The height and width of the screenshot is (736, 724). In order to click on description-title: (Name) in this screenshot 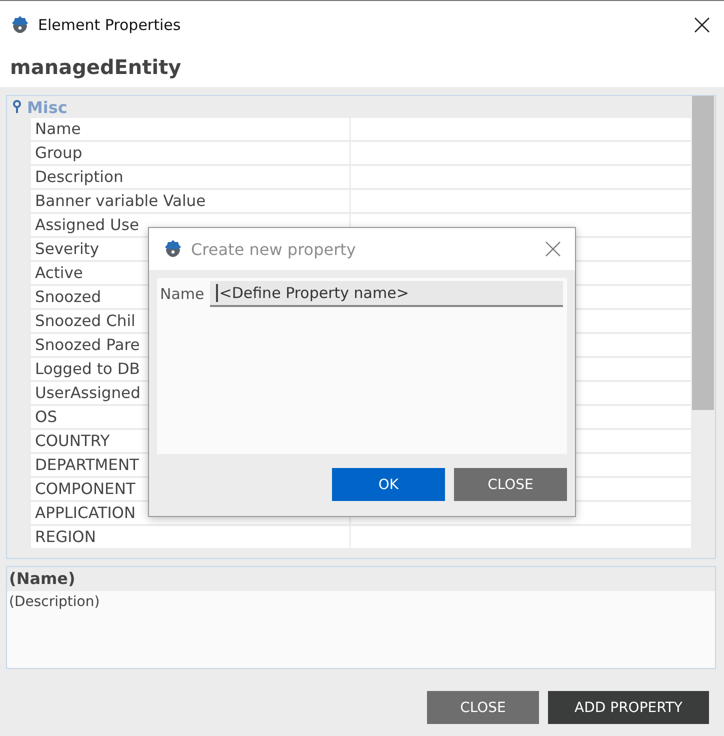, I will do `click(361, 579)`.